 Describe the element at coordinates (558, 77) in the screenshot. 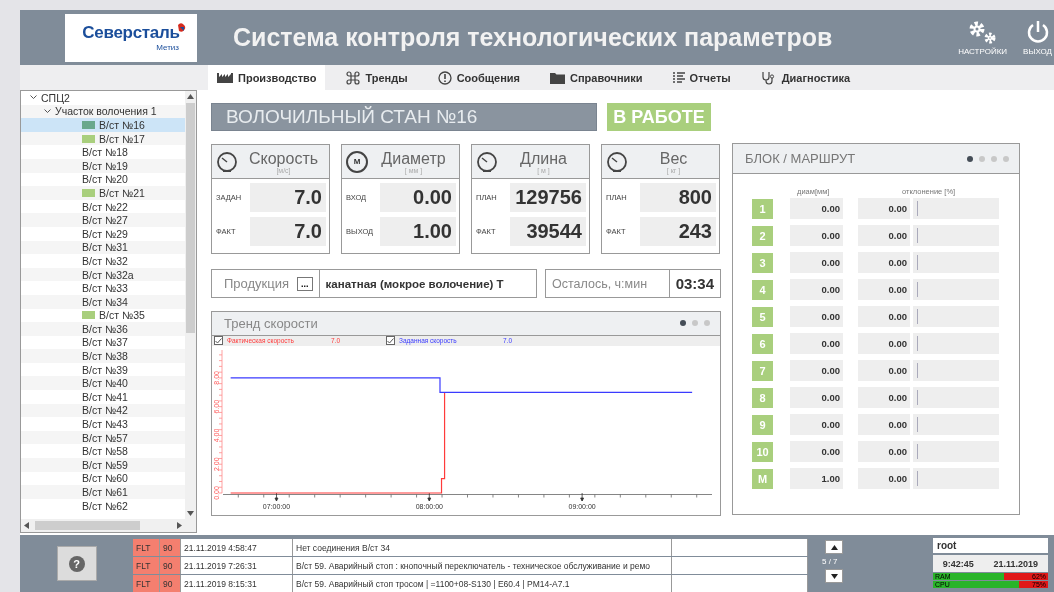

I see `folder-icon` at that location.